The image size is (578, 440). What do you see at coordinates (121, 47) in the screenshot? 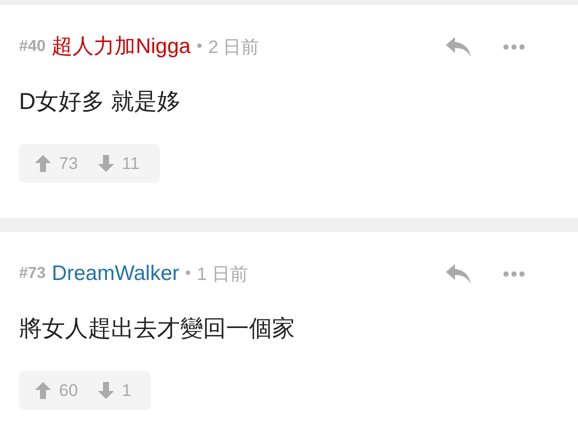
I see `username-link: 超人力加Nigga` at bounding box center [121, 47].